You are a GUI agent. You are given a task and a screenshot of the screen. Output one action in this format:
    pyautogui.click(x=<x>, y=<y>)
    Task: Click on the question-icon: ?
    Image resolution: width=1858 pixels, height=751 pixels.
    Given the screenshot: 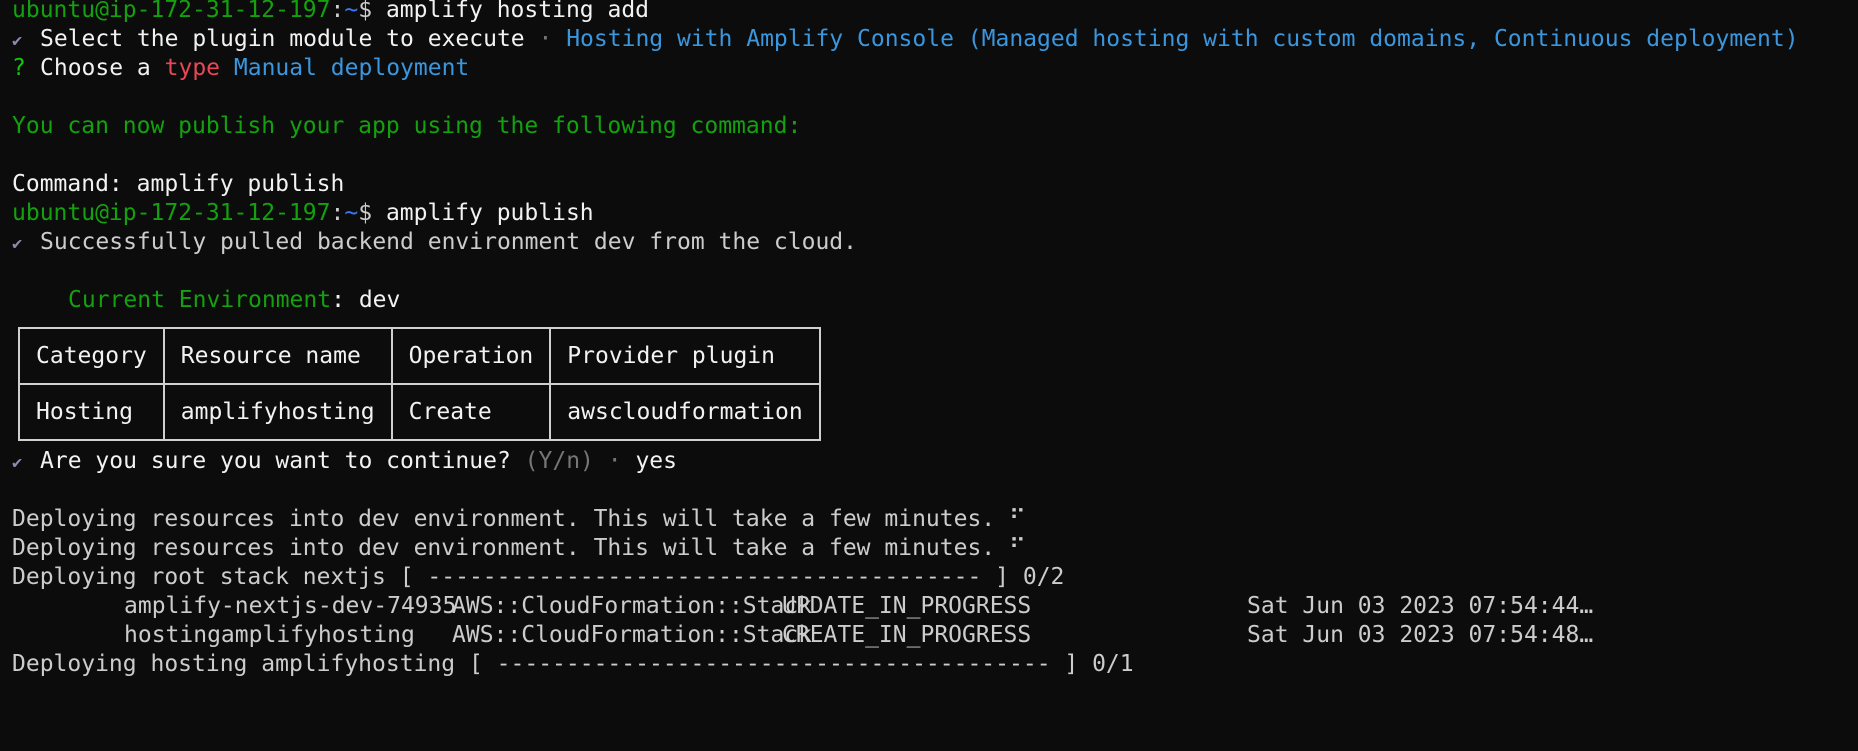 What is the action you would take?
    pyautogui.click(x=19, y=68)
    